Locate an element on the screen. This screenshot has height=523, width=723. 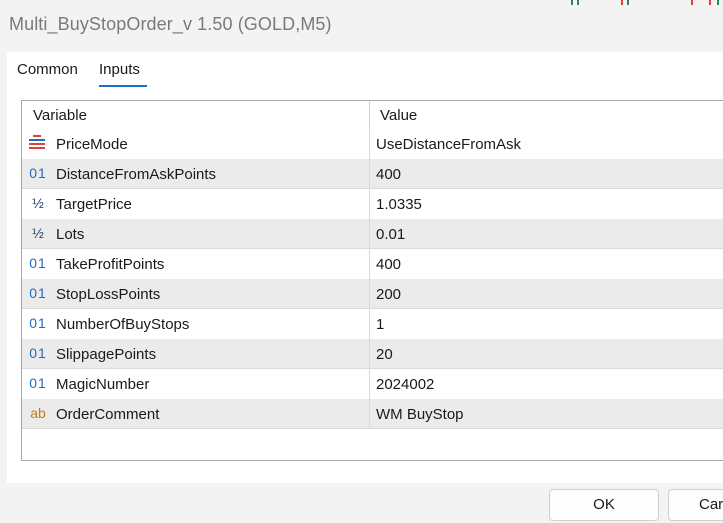
title-bar: Multi_BuyStopOrder_v 1.50 (GOLD,M5) is located at coordinates (361, 26).